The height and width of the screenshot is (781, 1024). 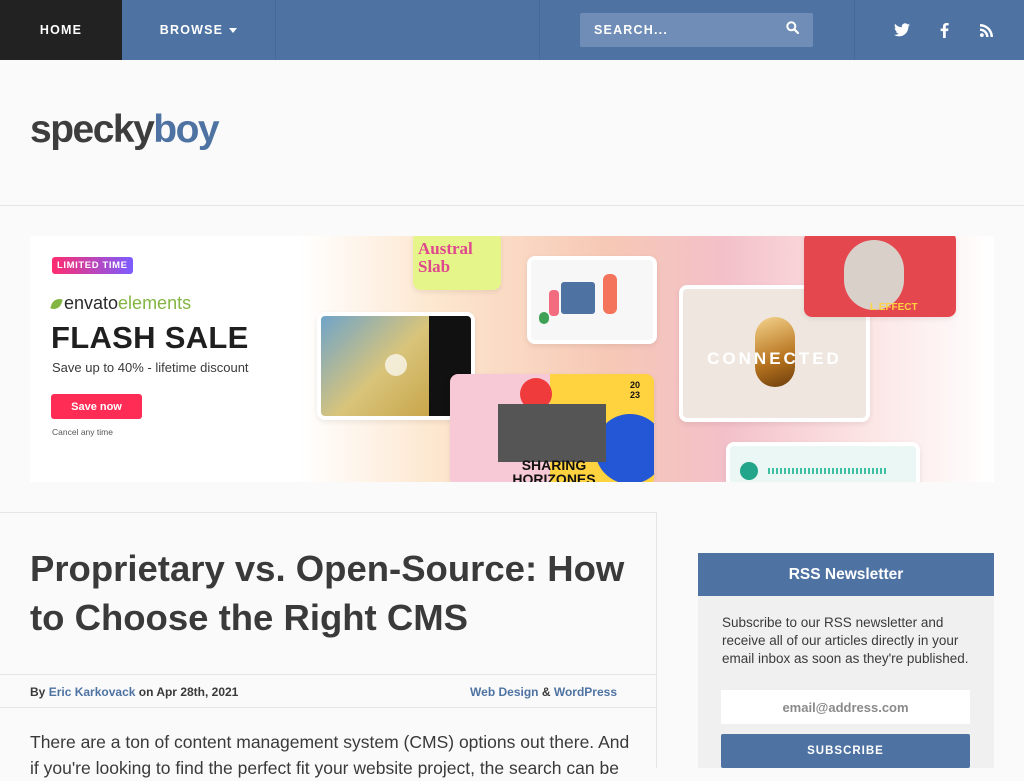 What do you see at coordinates (635, 390) in the screenshot?
I see `sharing-card-year: 20 23` at bounding box center [635, 390].